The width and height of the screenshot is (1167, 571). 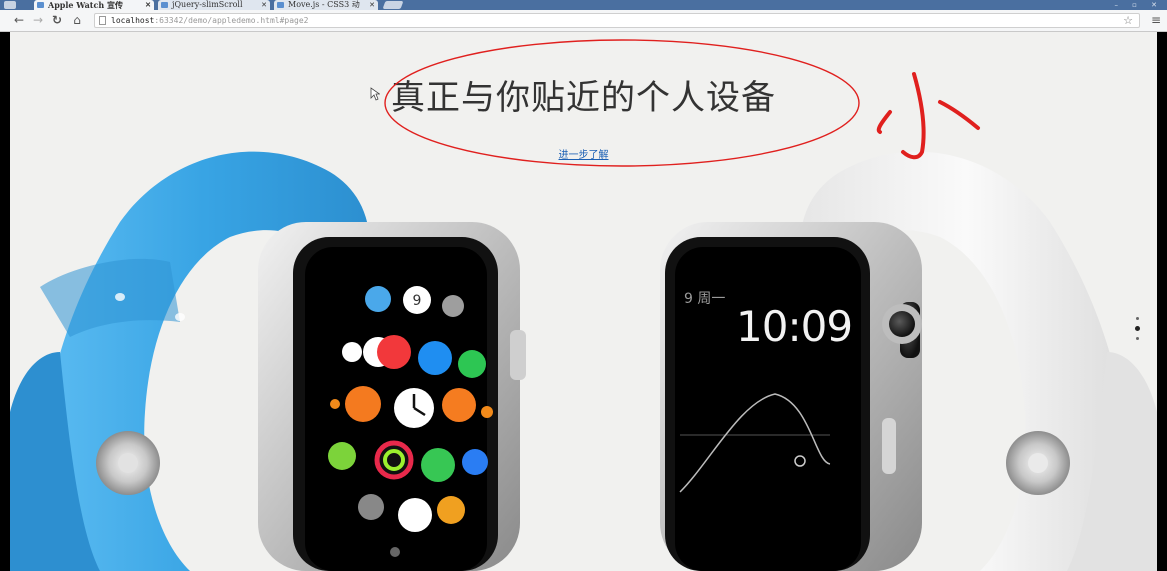 I want to click on back-arrow-icon: ←, so click(x=19, y=20).